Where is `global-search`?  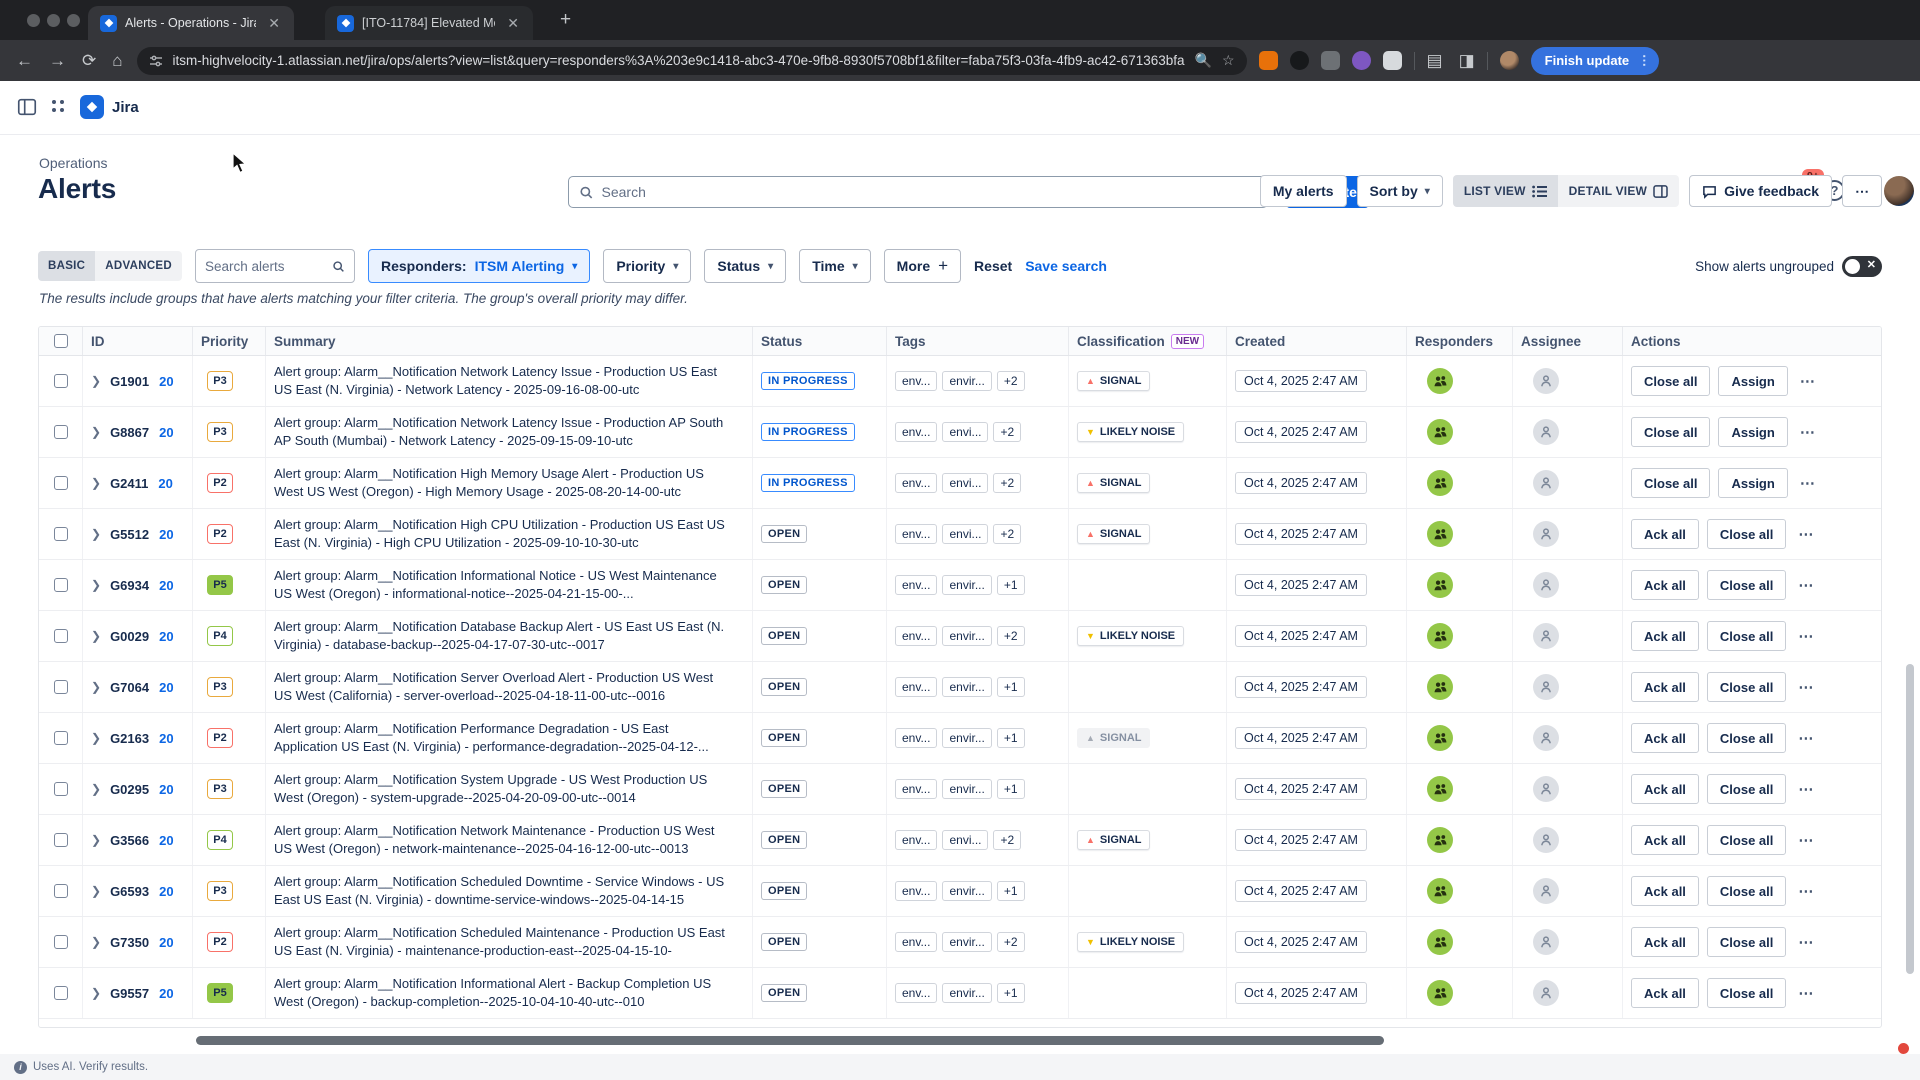 global-search is located at coordinates (918, 192).